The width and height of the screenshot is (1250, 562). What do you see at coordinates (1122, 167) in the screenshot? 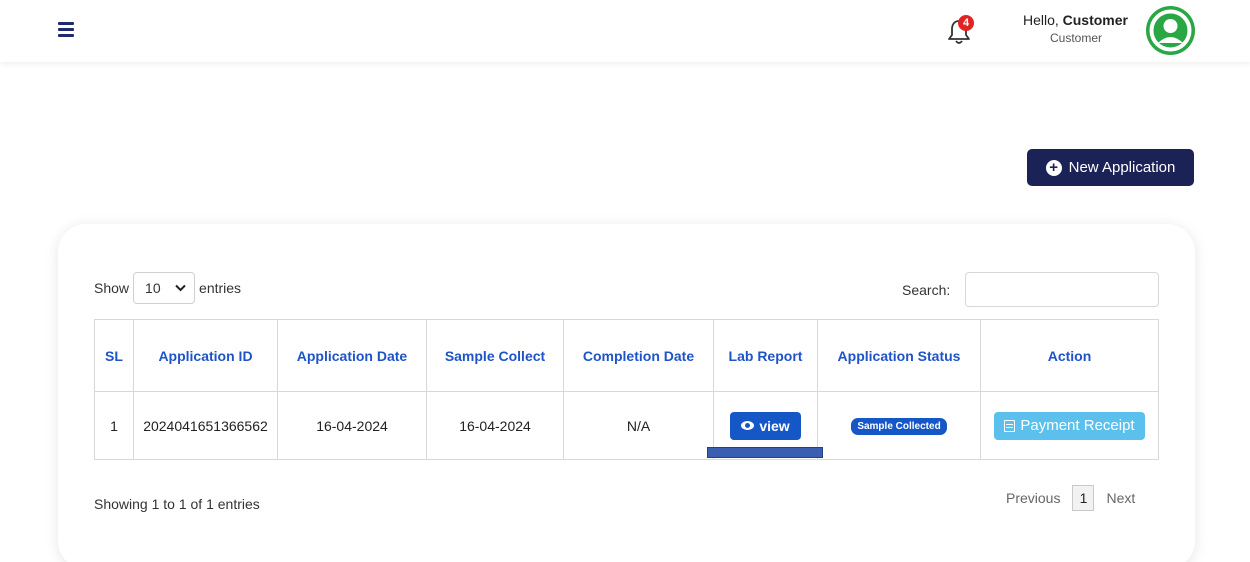
I see `new-application-label: New Application` at bounding box center [1122, 167].